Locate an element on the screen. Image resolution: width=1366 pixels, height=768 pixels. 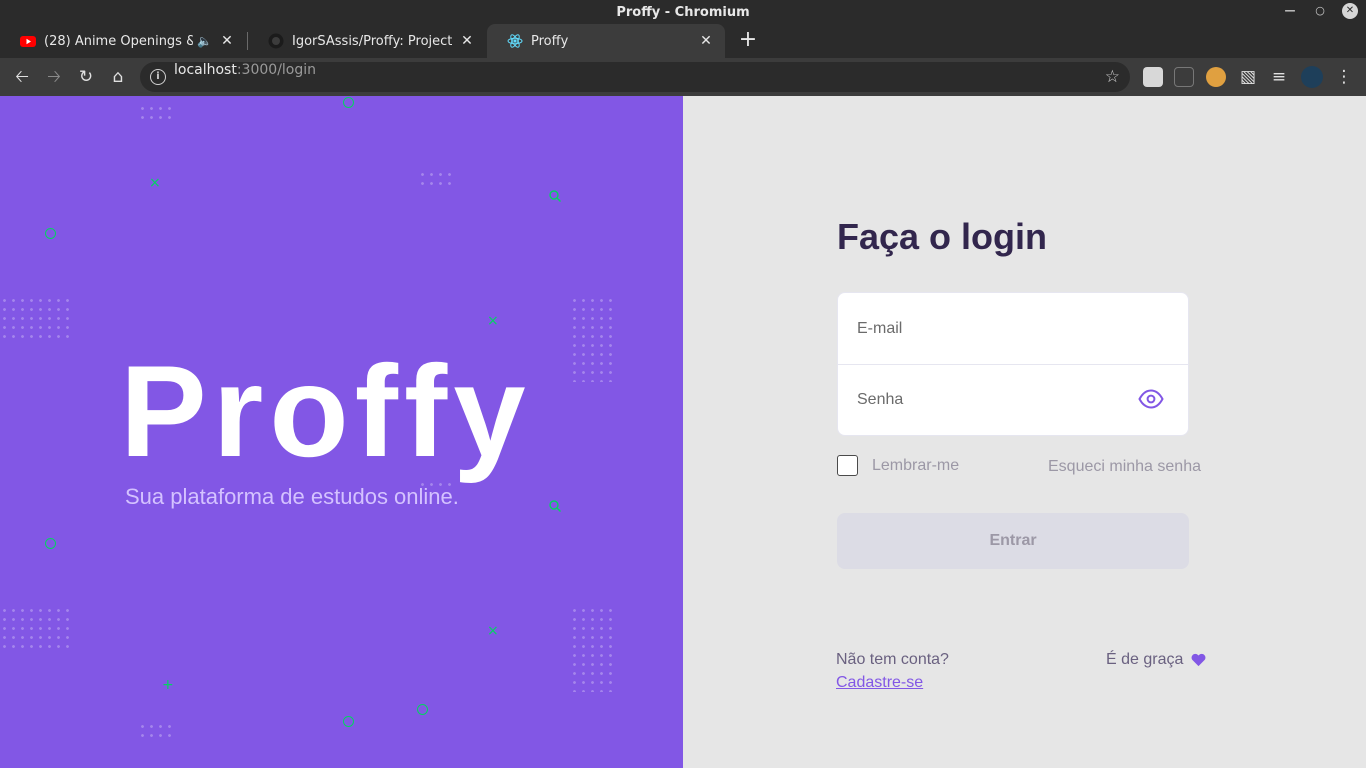
hero-tagline: Sua plataforma de estudos online. is located at coordinates (292, 496).